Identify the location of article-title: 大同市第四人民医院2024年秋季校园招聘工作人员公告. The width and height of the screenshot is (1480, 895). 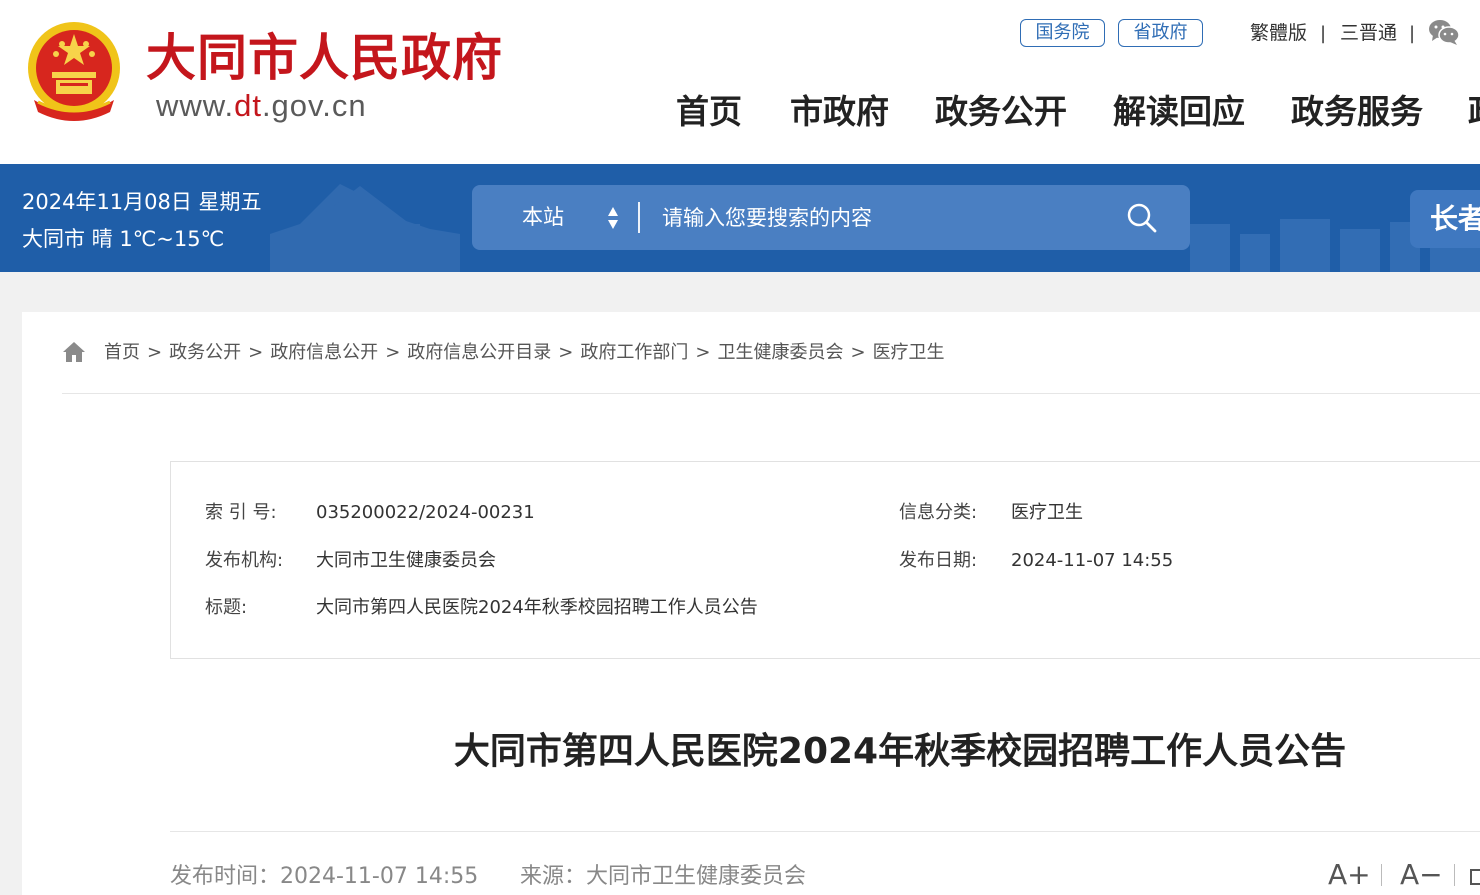
(900, 751).